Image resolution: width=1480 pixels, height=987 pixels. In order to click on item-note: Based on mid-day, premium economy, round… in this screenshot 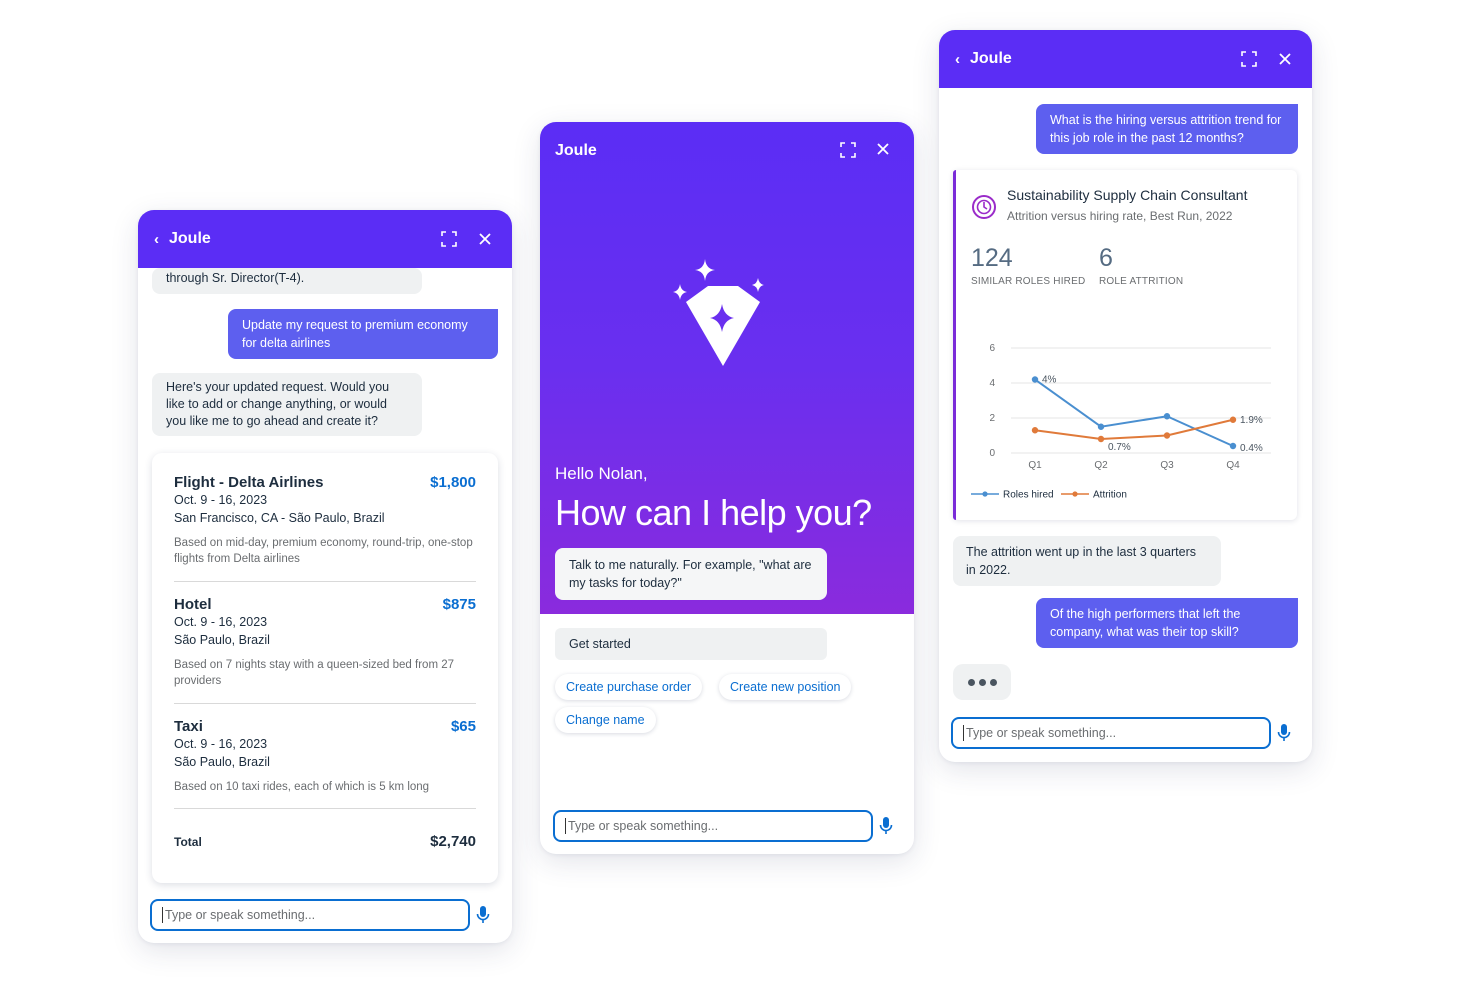, I will do `click(323, 551)`.